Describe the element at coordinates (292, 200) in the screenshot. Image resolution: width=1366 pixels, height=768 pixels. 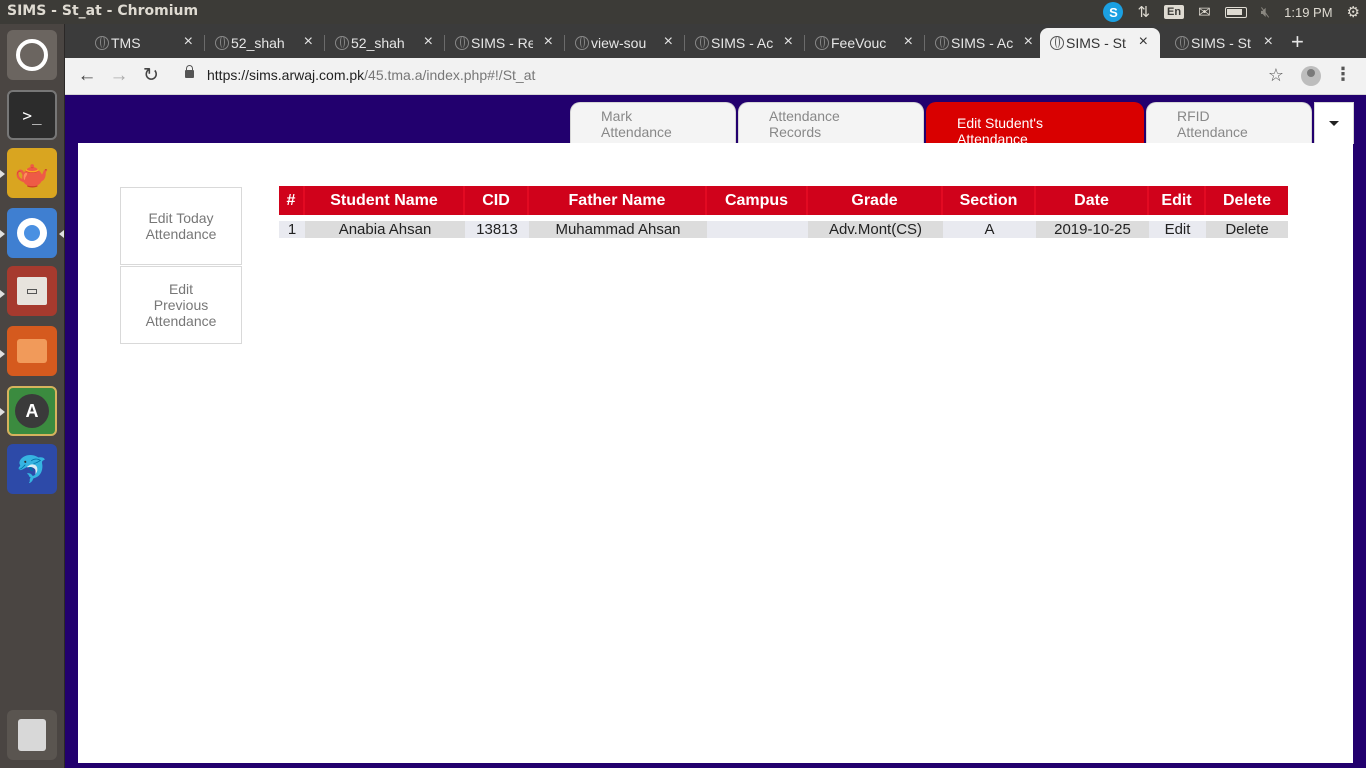
I see `column-header: #` at that location.